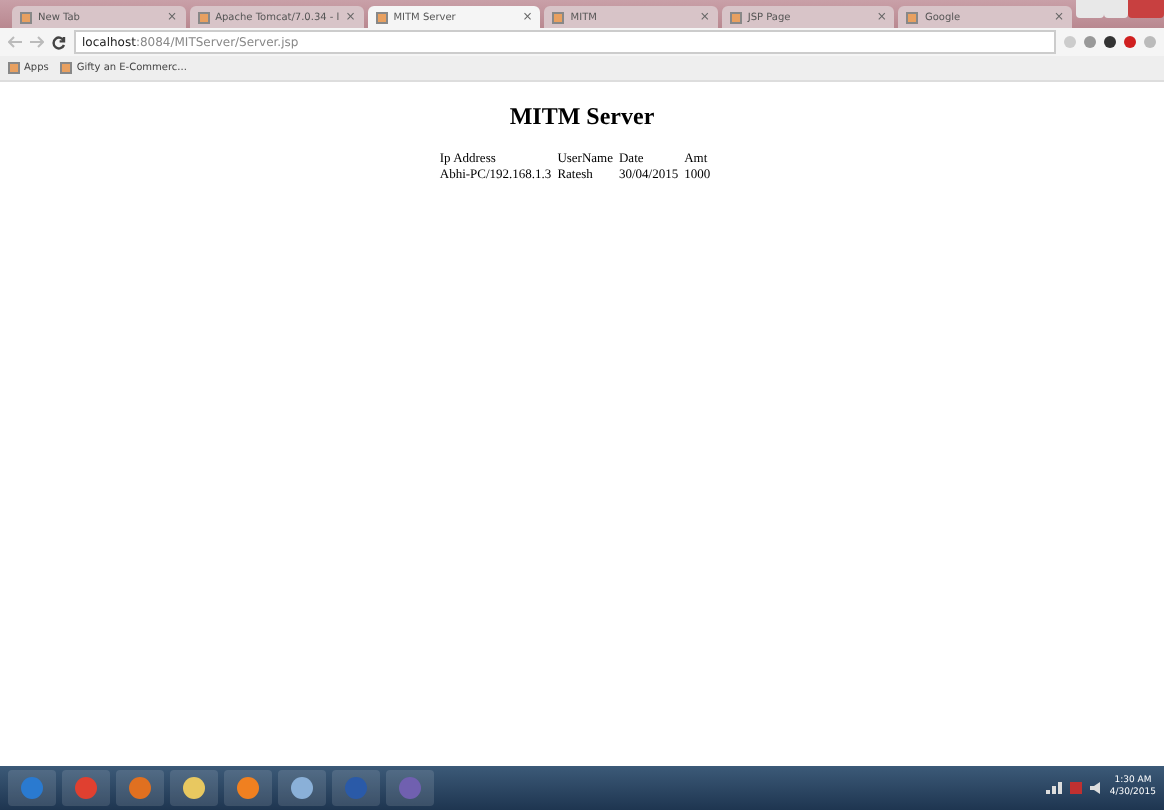 This screenshot has height=810, width=1164. What do you see at coordinates (1053, 788) in the screenshot?
I see `signal-icon` at bounding box center [1053, 788].